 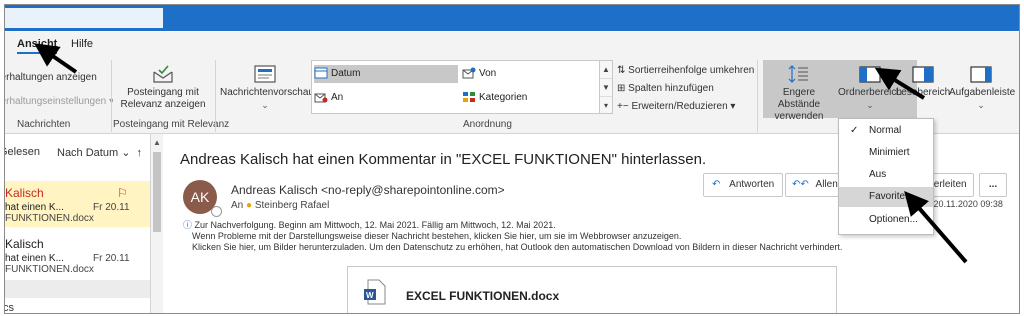 I want to click on arrange-by-date: Datum, so click(x=386, y=74).